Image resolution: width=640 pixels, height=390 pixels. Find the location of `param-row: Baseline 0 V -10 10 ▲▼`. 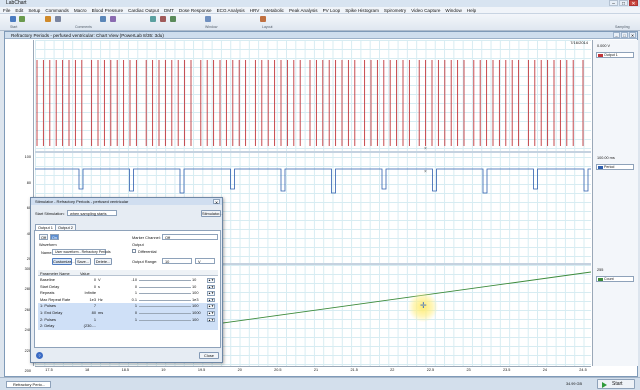

param-row: Baseline 0 V -10 10 ▲▼ is located at coordinates (128, 280).